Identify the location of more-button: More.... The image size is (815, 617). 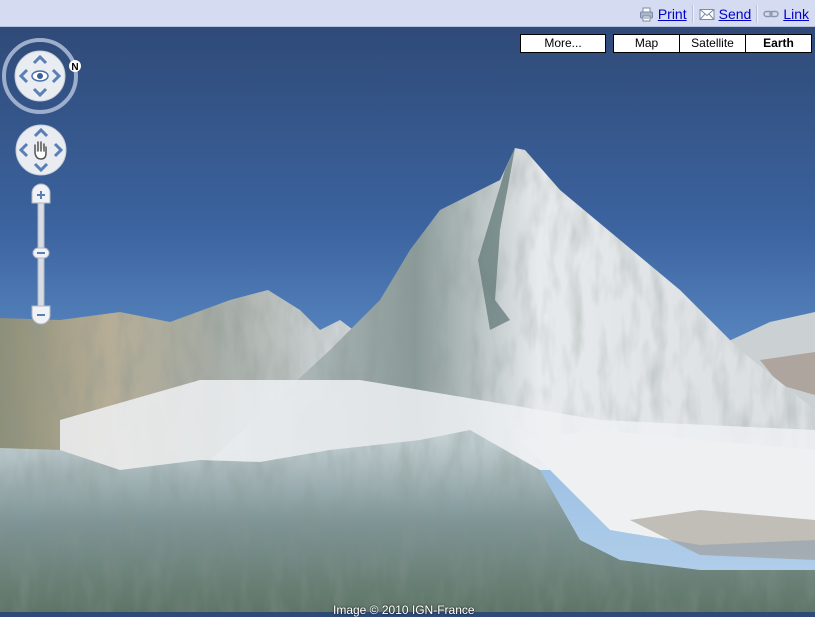
(563, 43).